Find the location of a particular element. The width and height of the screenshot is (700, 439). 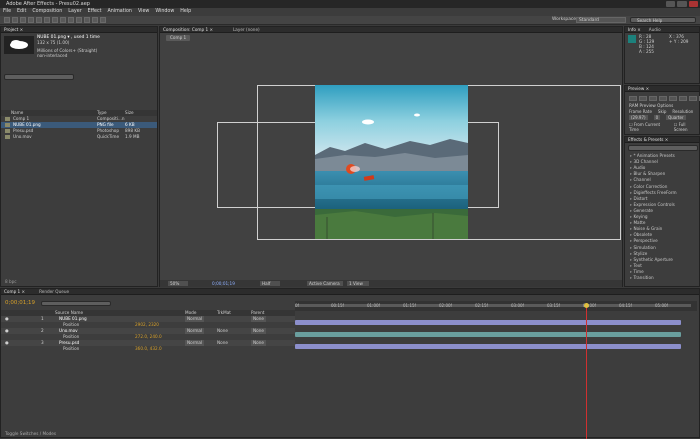

preview-checkboxes: ☐ From Current Time ☐ Full Screen is located at coordinates (664, 127).